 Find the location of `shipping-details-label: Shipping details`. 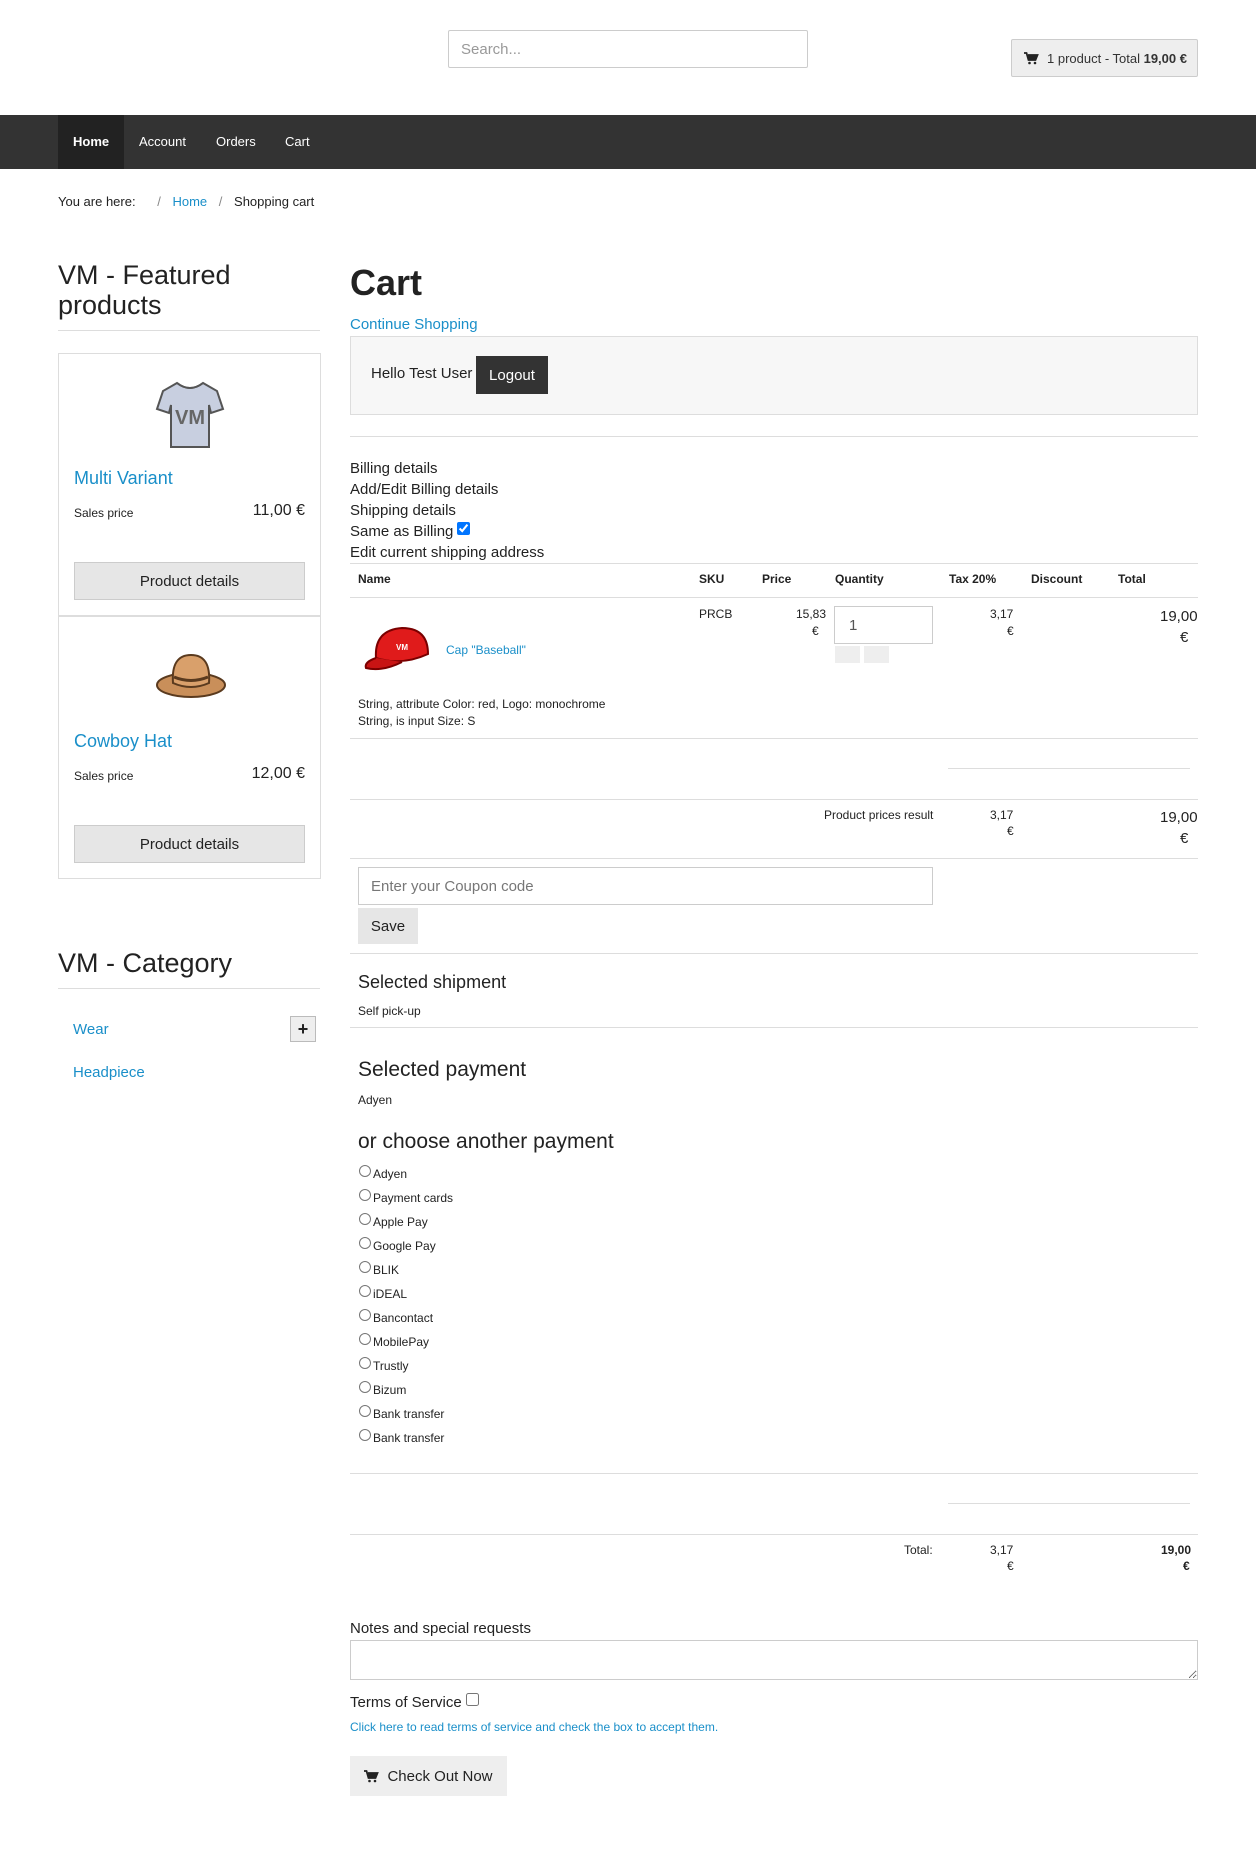

shipping-details-label: Shipping details is located at coordinates (403, 510).